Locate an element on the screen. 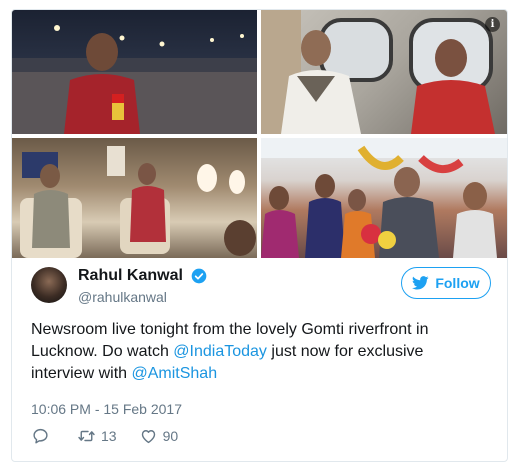 Image resolution: width=519 pixels, height=472 pixels. reply-button is located at coordinates (43, 436).